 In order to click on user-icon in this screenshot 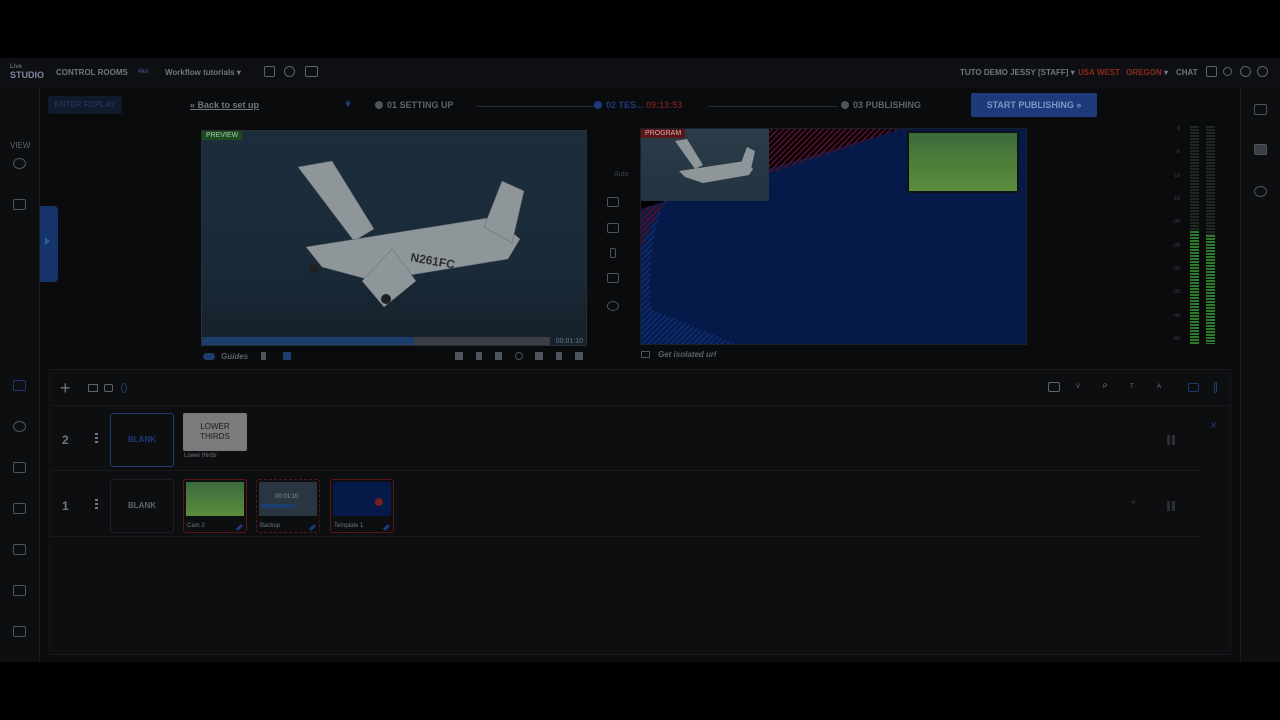, I will do `click(1227, 71)`.